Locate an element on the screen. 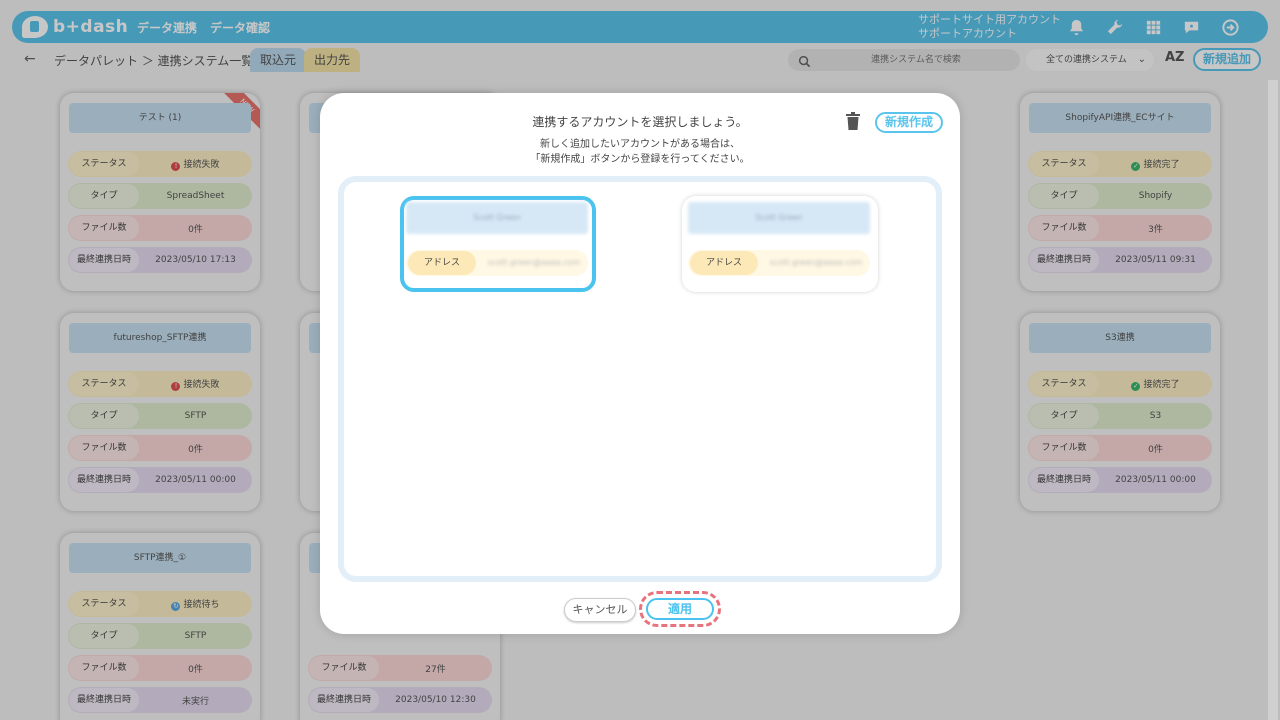 Image resolution: width=1280 pixels, height=720 pixels. account-card-selected: Scott Green アドレス scott.green@aaaa.com is located at coordinates (498, 244).